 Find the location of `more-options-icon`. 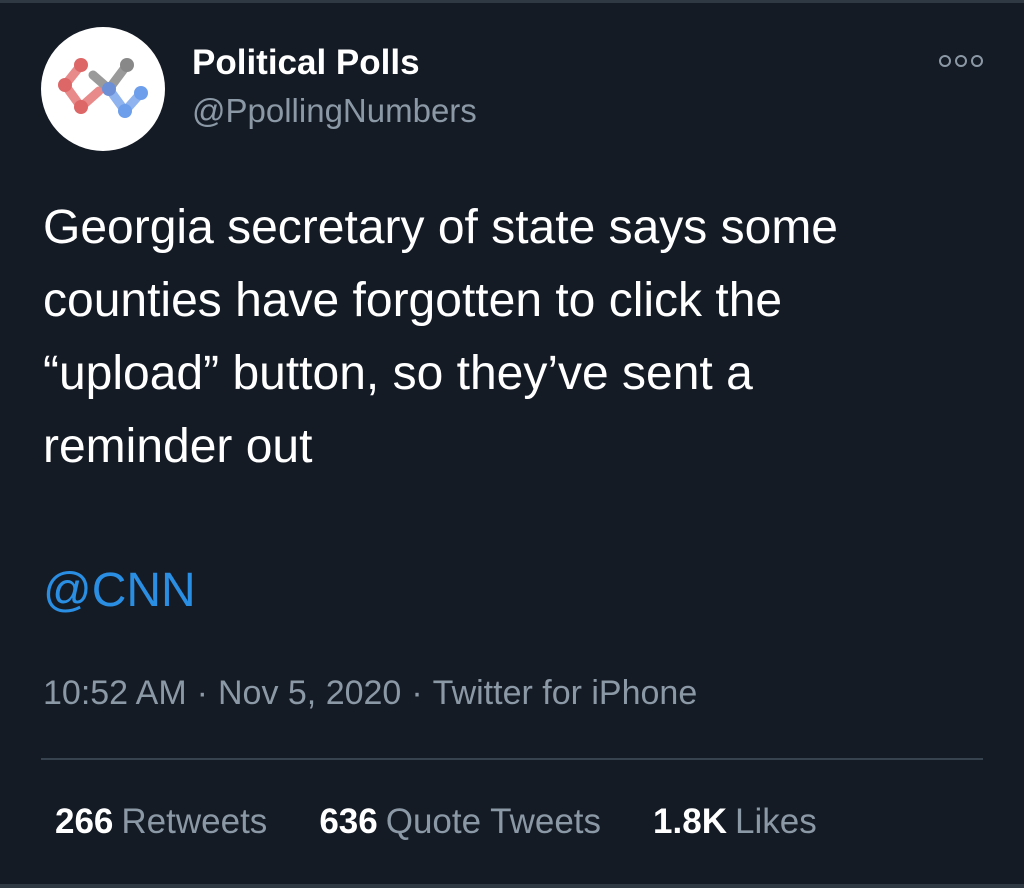

more-options-icon is located at coordinates (961, 61).